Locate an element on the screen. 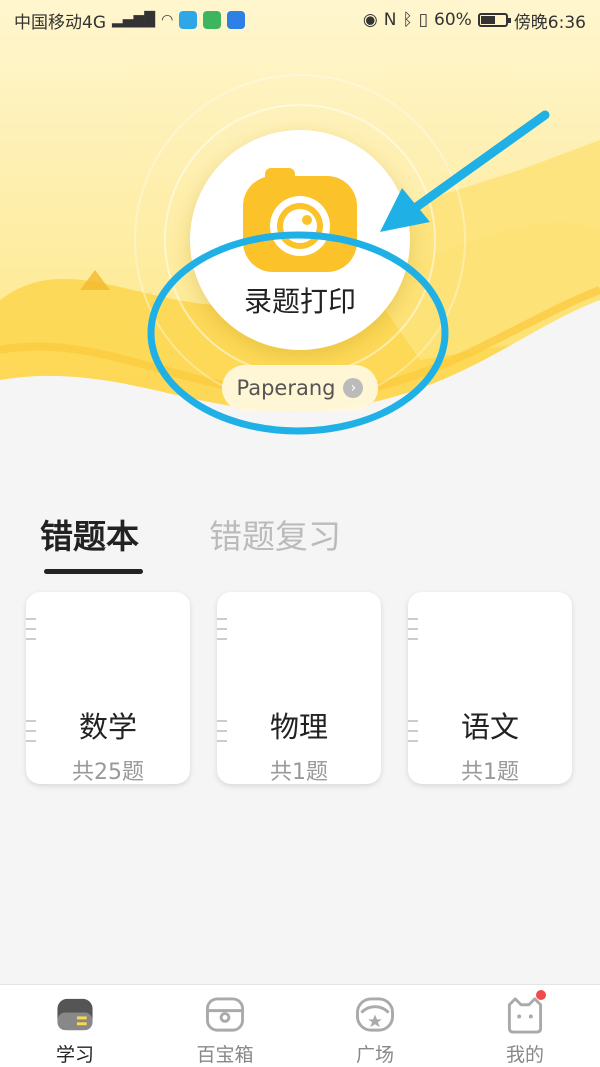 This screenshot has height=1067, width=600. status-time: 傍晚6:36 is located at coordinates (549, 22).